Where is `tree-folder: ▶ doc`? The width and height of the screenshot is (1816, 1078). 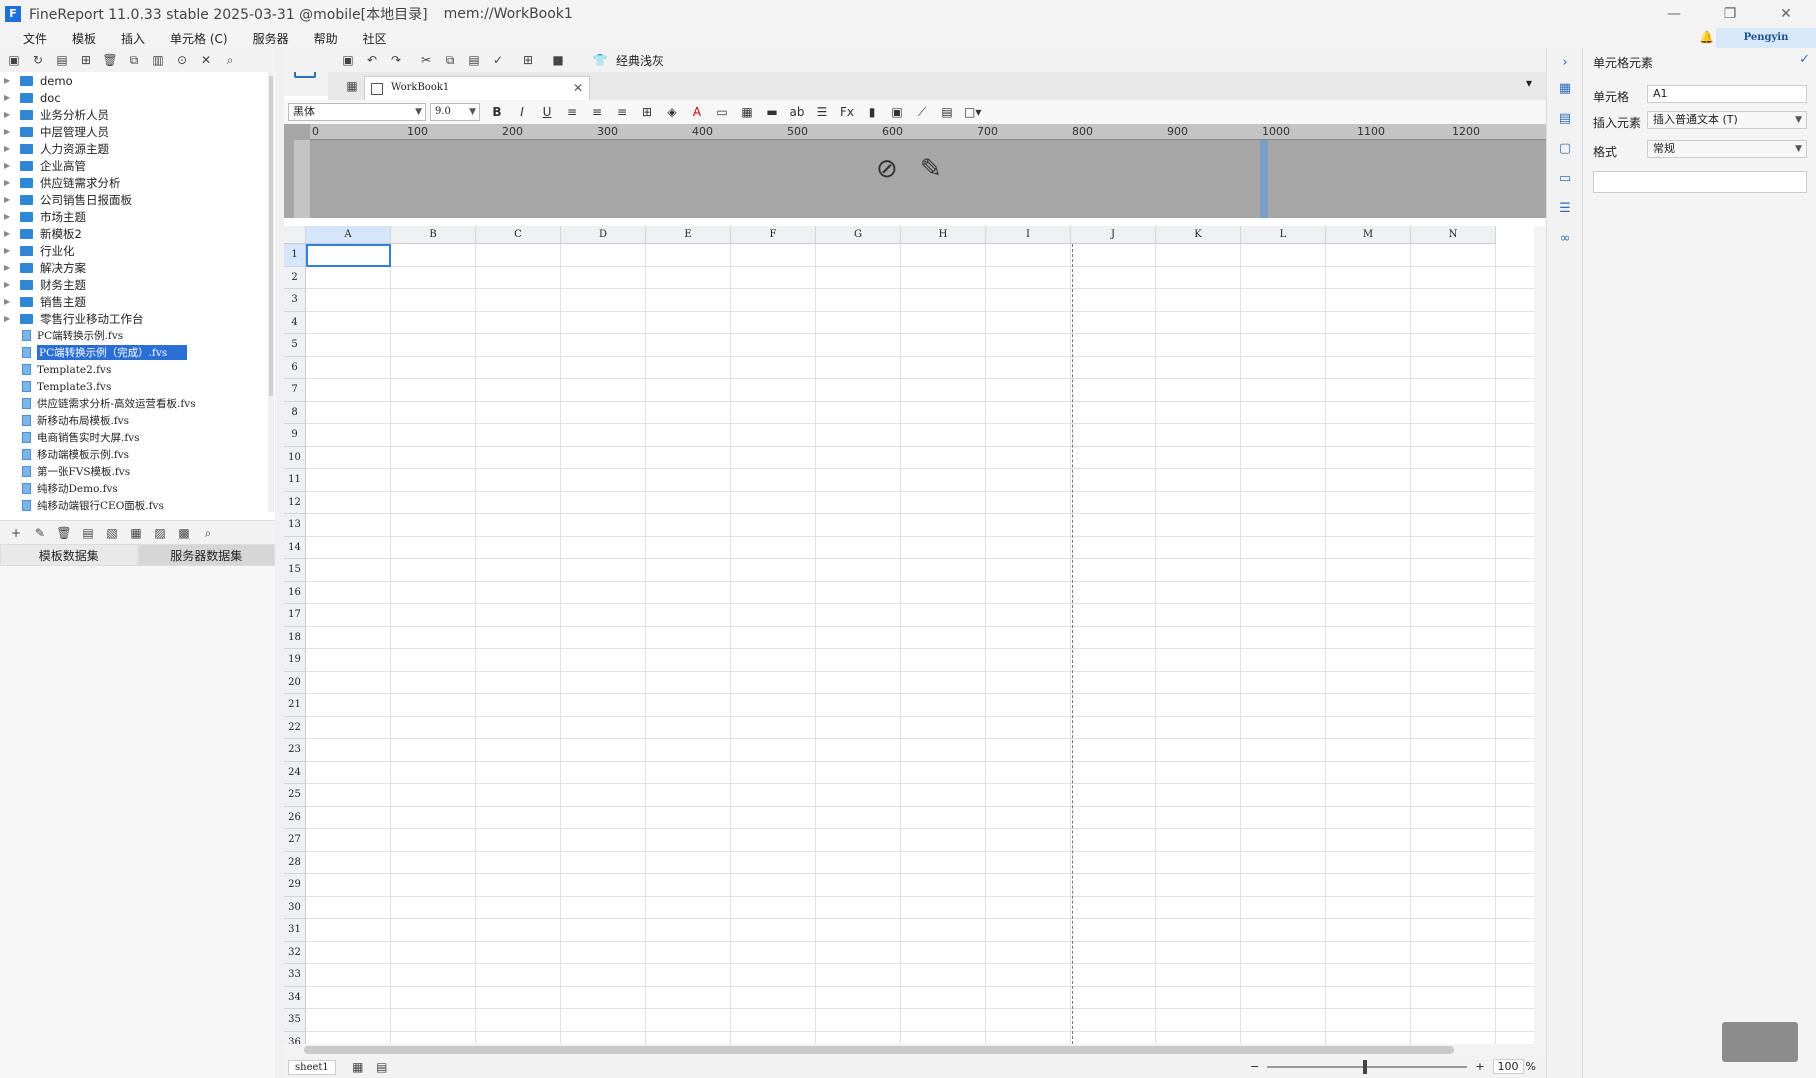 tree-folder: ▶ doc is located at coordinates (134, 97).